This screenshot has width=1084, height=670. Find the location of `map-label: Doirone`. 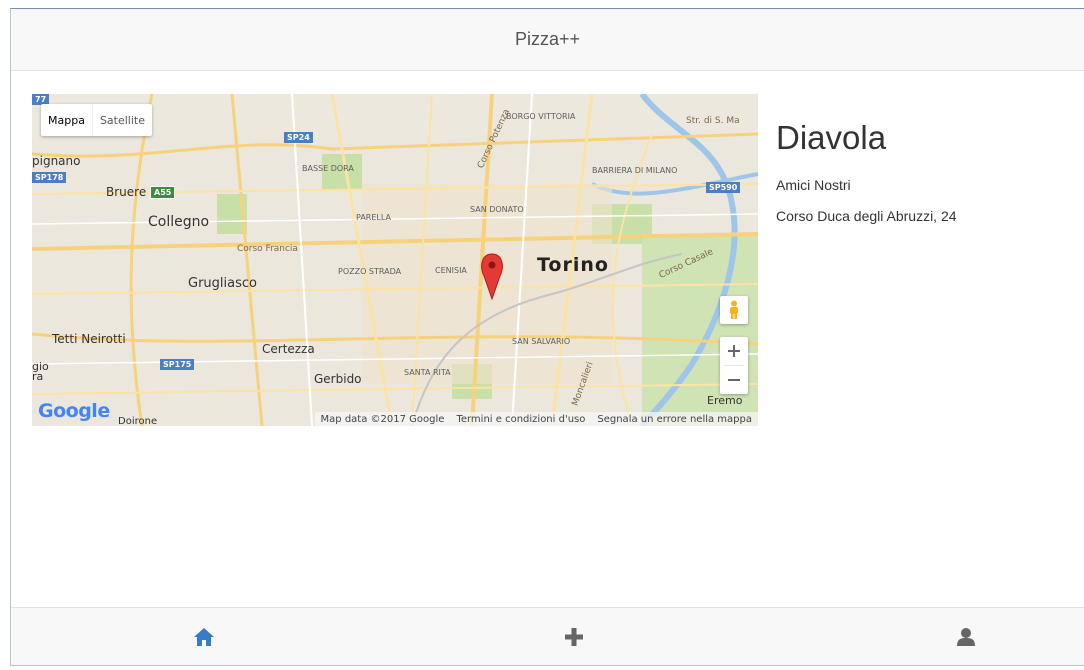

map-label: Doirone is located at coordinates (138, 421).